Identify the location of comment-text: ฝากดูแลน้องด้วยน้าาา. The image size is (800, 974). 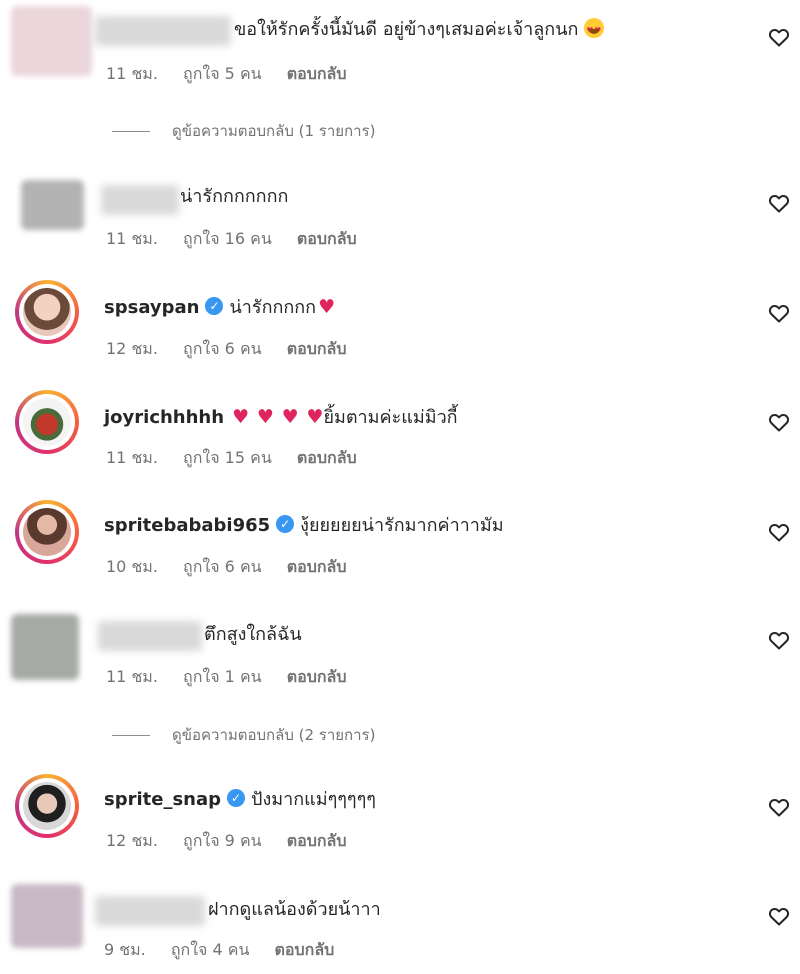
(294, 909).